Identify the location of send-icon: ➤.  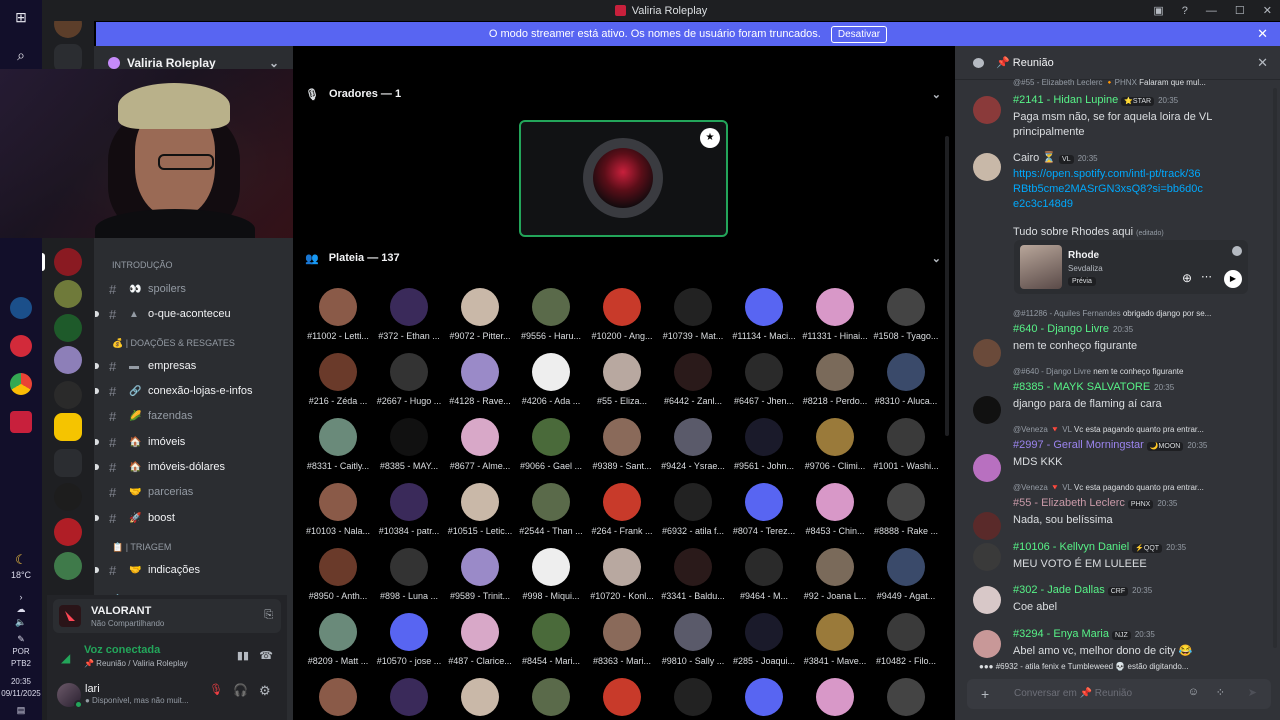
(1252, 692).